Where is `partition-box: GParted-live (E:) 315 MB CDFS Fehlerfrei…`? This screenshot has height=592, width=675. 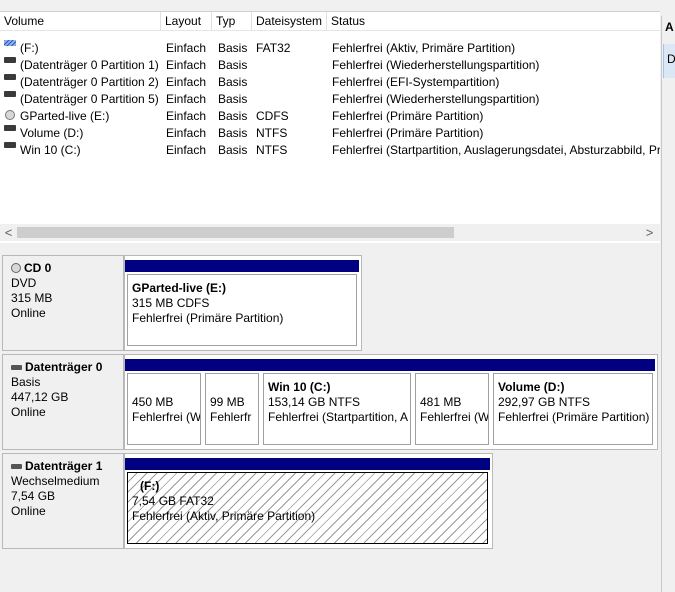
partition-box: GParted-live (E:) 315 MB CDFS Fehlerfrei… is located at coordinates (242, 310).